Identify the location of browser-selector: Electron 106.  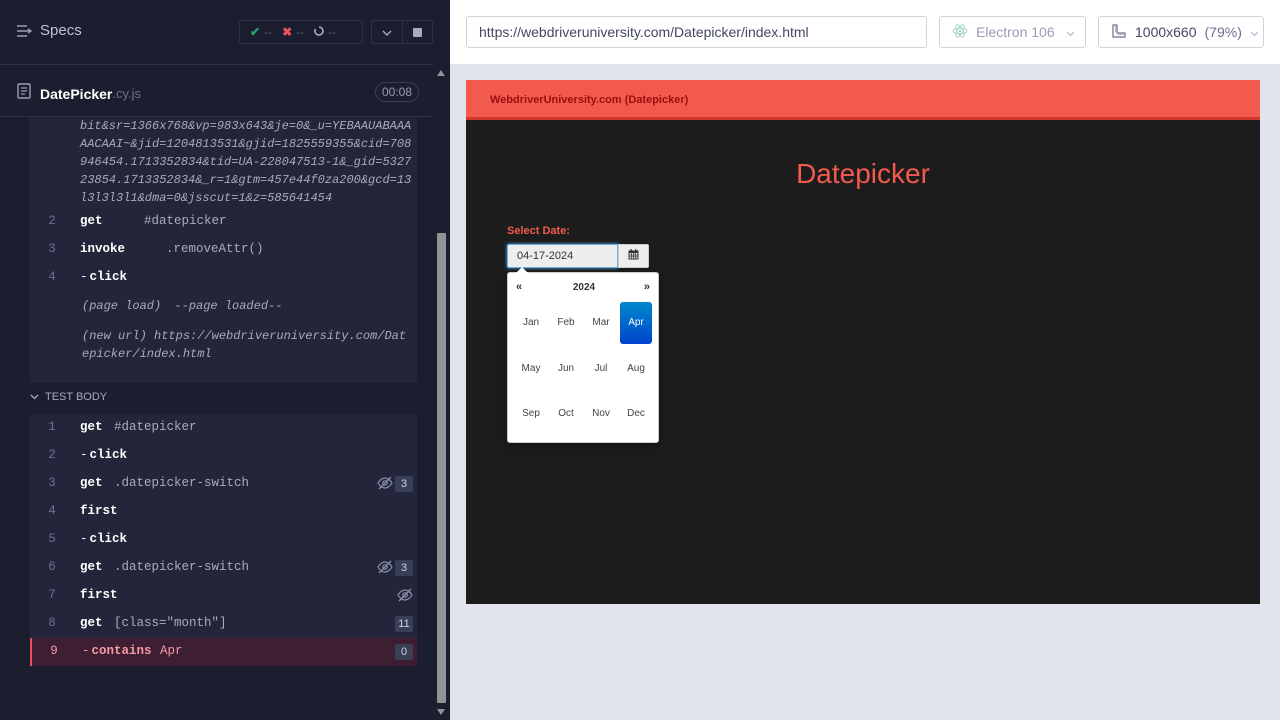
(1012, 32).